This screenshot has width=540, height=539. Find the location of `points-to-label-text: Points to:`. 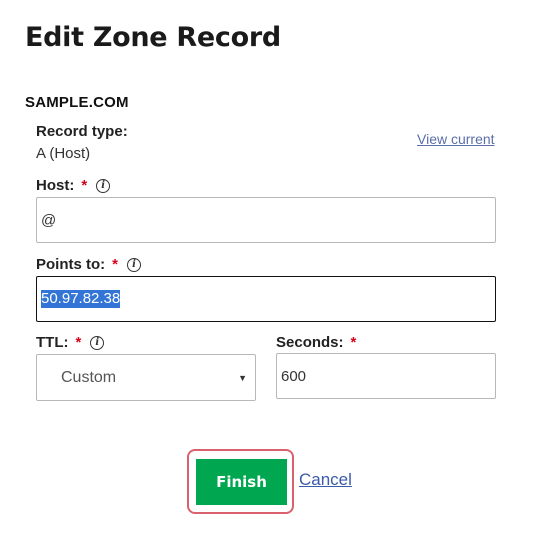

points-to-label-text: Points to: is located at coordinates (71, 264).